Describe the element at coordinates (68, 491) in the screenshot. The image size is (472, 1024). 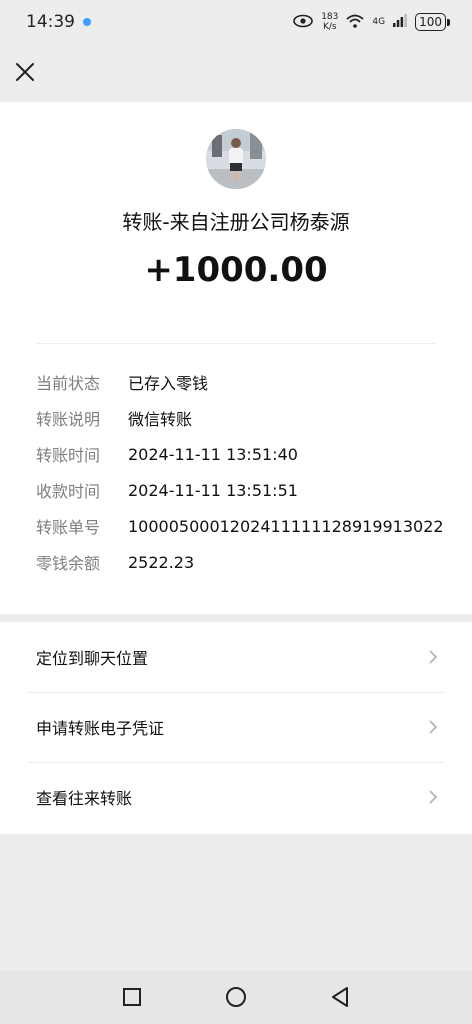
I see `detail-label: 收款时间` at that location.